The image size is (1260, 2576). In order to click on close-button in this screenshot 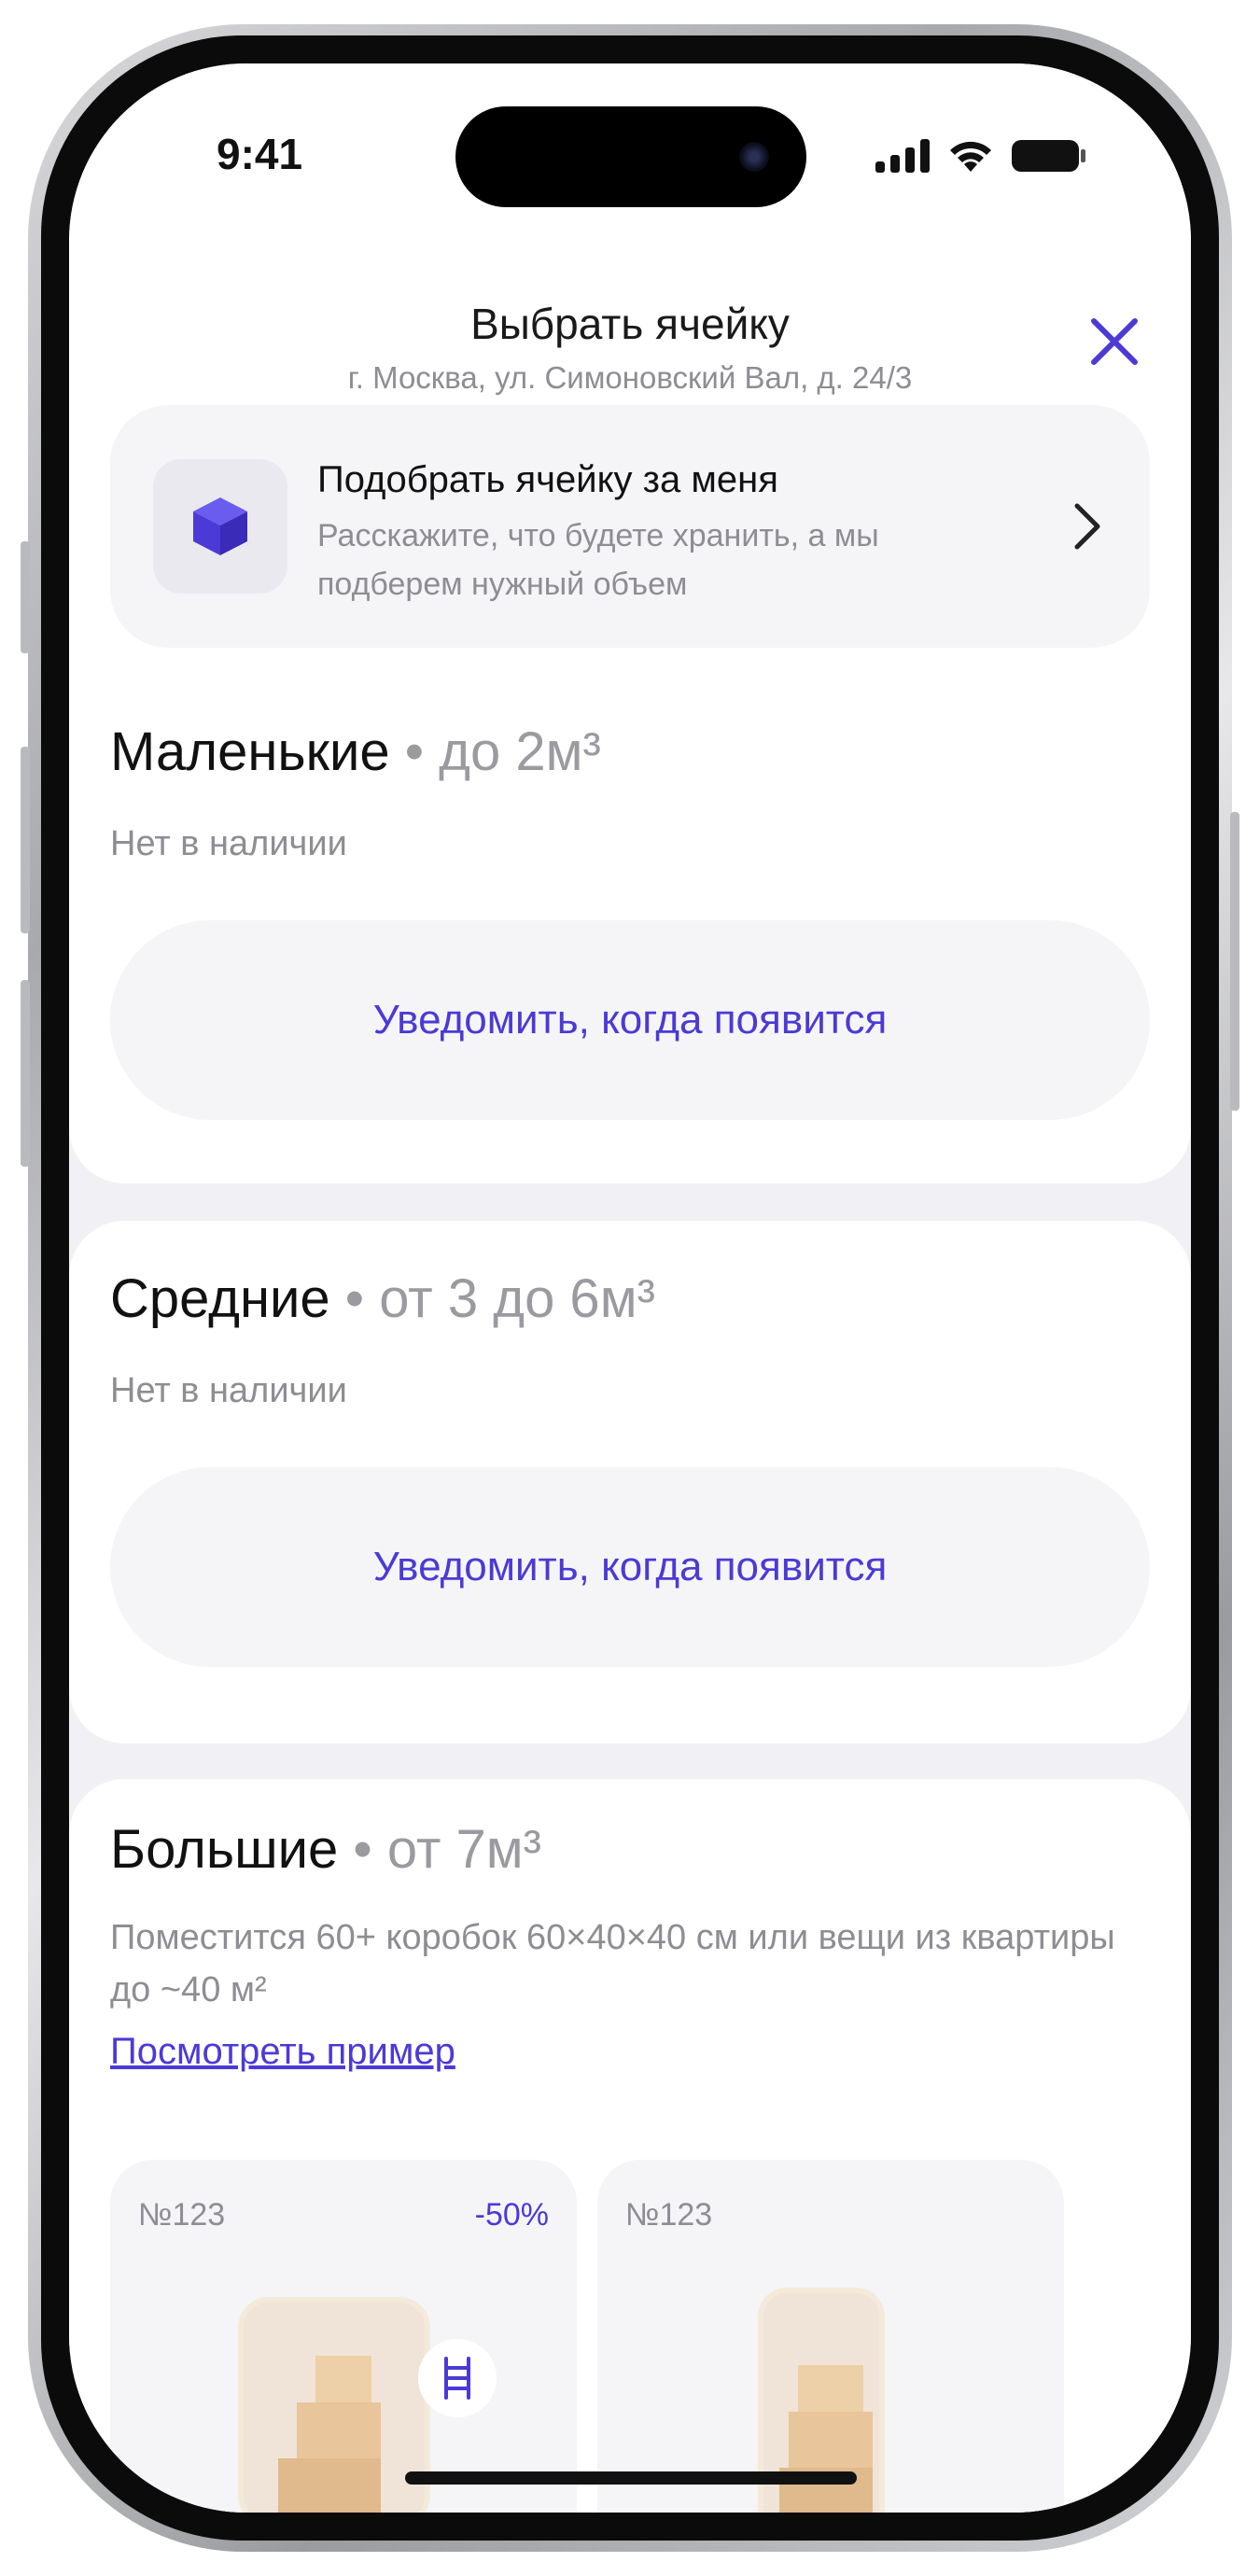, I will do `click(1114, 341)`.